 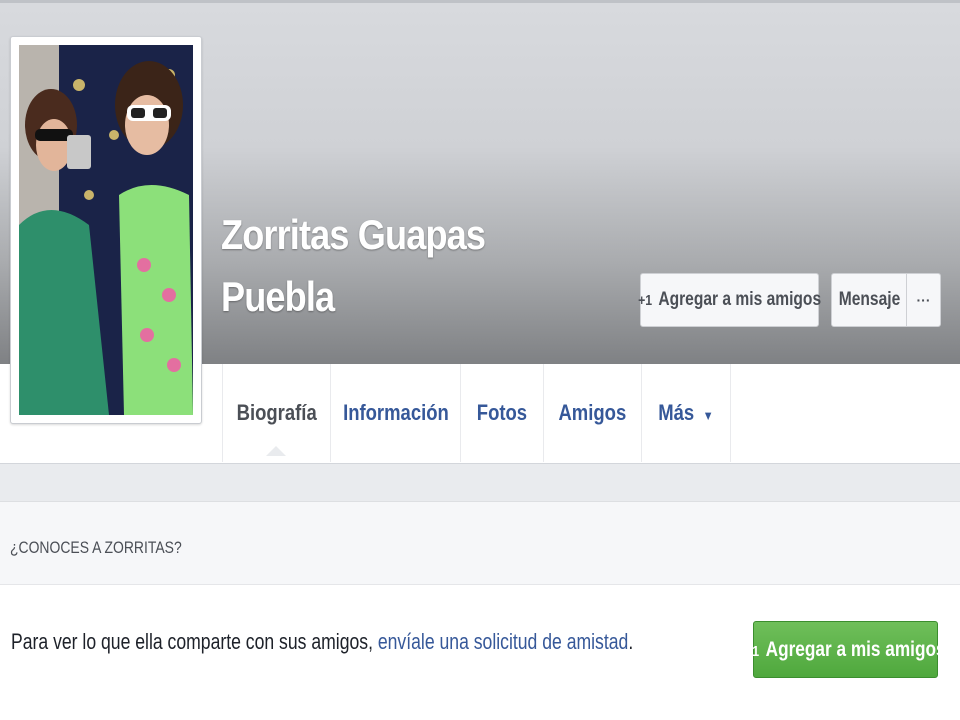 I want to click on message-label: Mensaje, so click(x=869, y=299).